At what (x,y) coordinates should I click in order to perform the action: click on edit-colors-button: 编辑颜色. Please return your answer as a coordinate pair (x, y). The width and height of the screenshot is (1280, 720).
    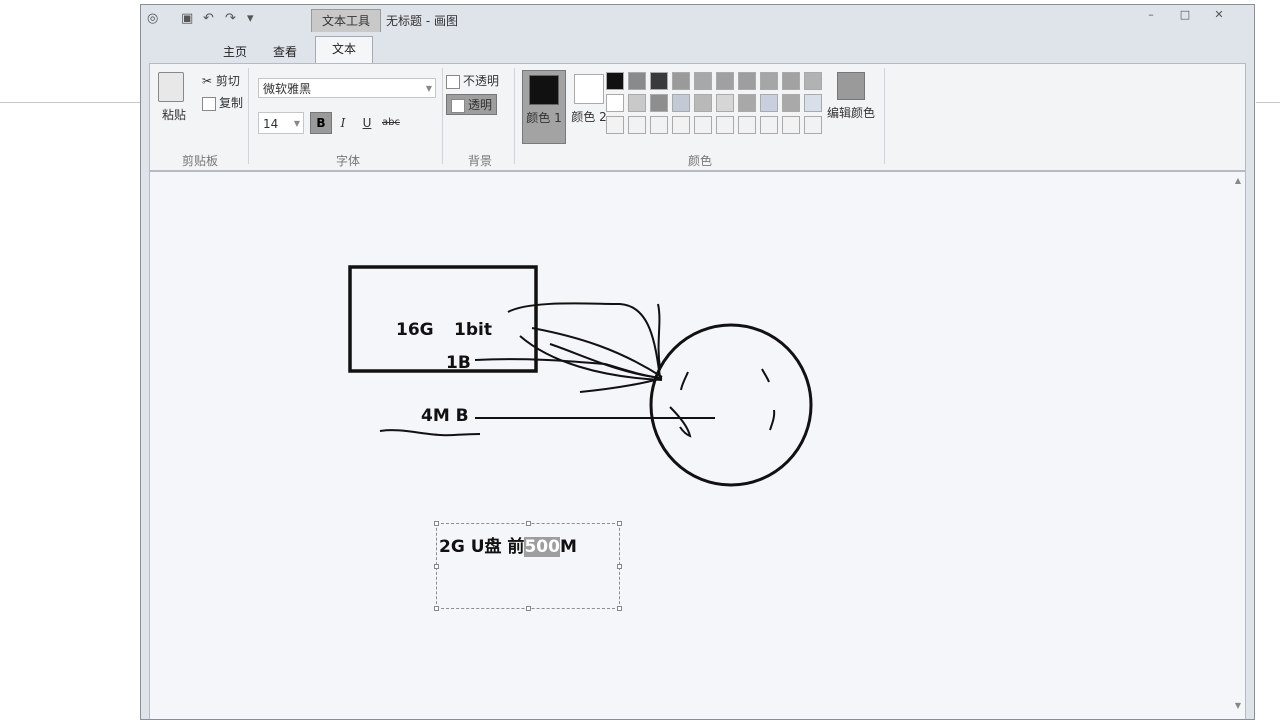
    Looking at the image, I should click on (851, 96).